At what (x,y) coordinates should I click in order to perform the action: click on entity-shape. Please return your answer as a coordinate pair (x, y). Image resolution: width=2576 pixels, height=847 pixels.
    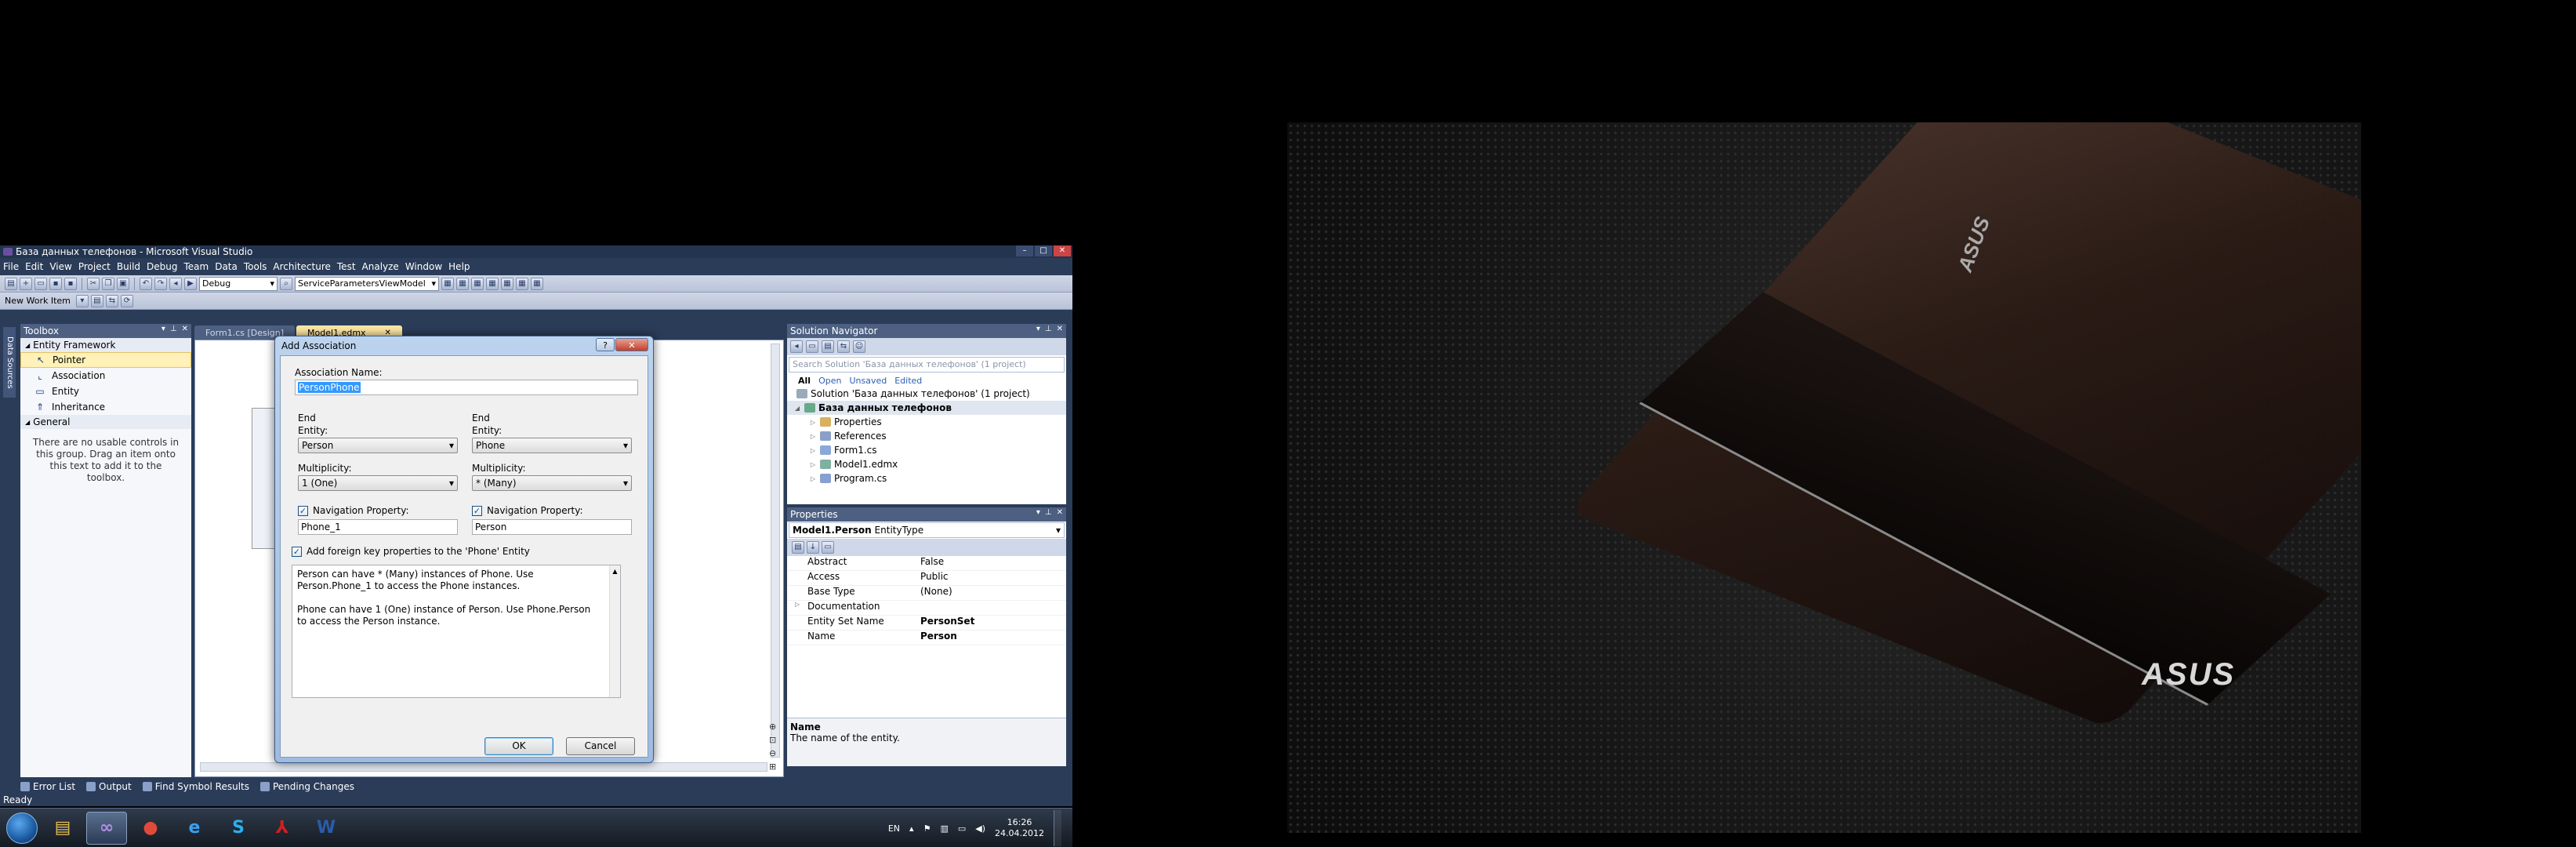
    Looking at the image, I should click on (264, 478).